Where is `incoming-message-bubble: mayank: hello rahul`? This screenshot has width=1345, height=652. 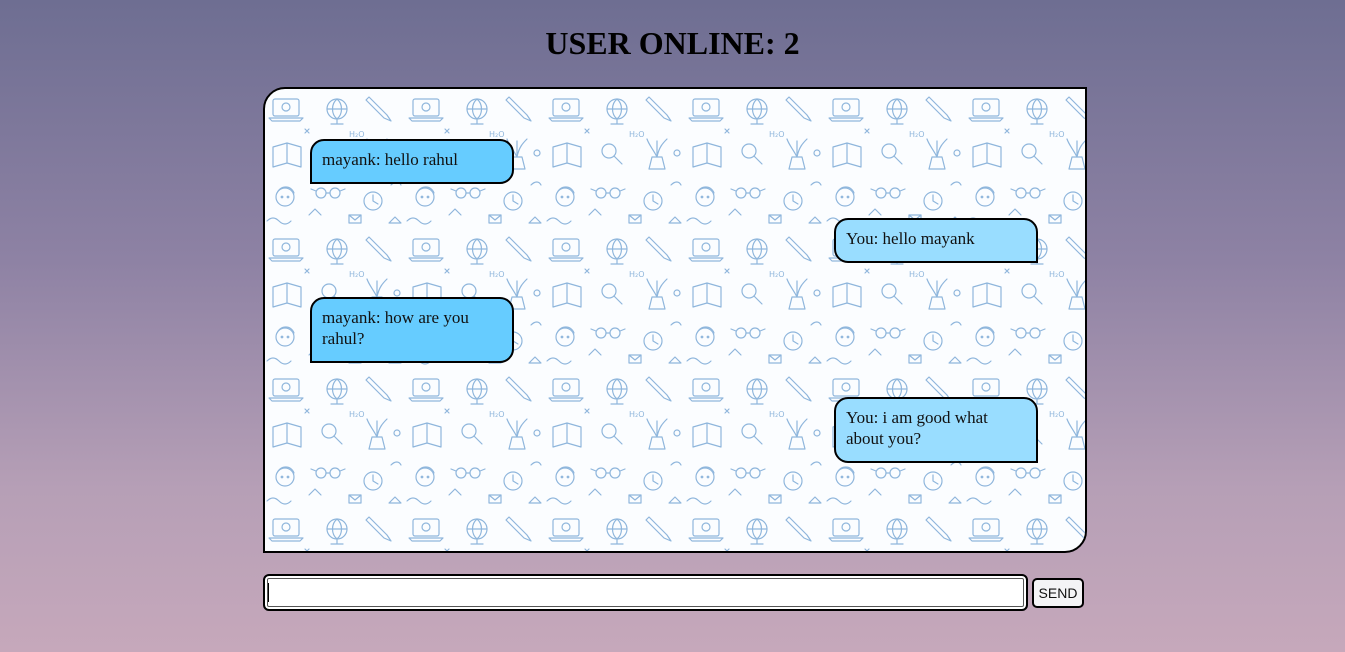 incoming-message-bubble: mayank: hello rahul is located at coordinates (412, 161).